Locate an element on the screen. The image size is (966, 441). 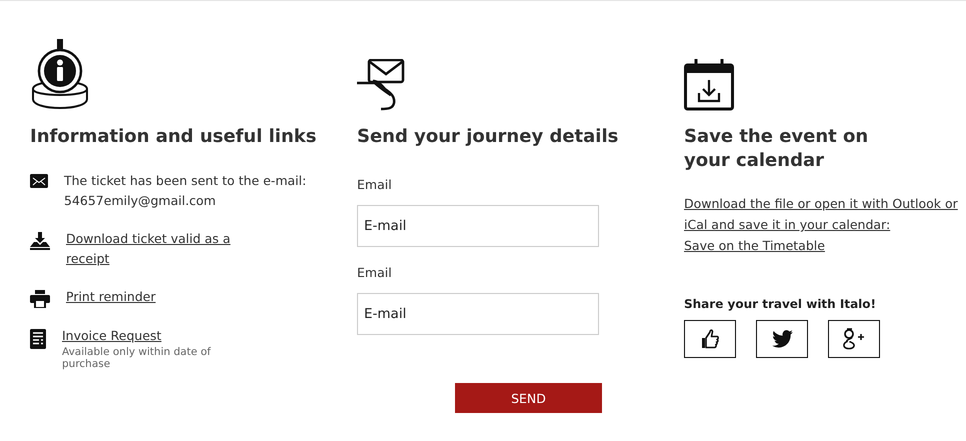
send-button: SEND is located at coordinates (528, 398).